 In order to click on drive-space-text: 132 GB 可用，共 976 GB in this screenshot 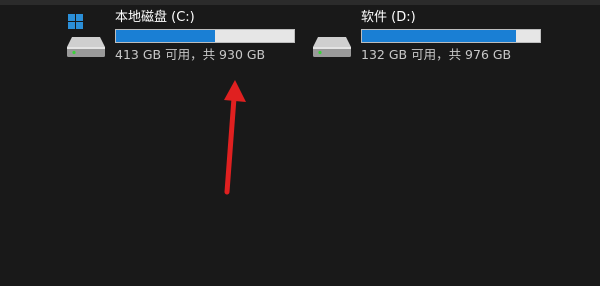, I will do `click(436, 54)`.